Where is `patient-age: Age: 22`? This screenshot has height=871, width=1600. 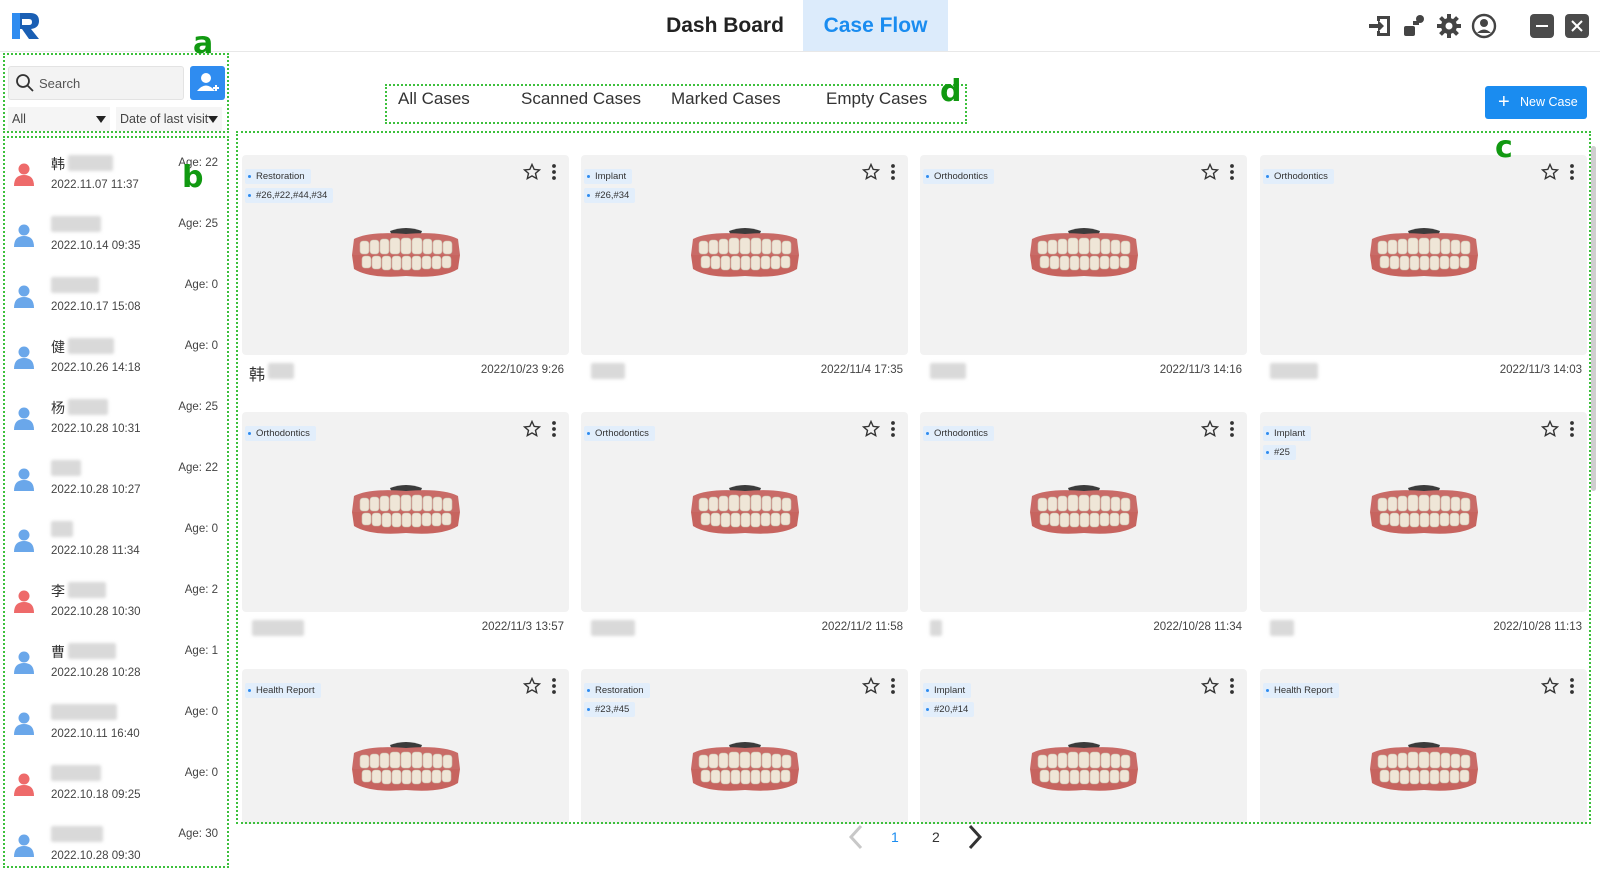 patient-age: Age: 22 is located at coordinates (198, 468).